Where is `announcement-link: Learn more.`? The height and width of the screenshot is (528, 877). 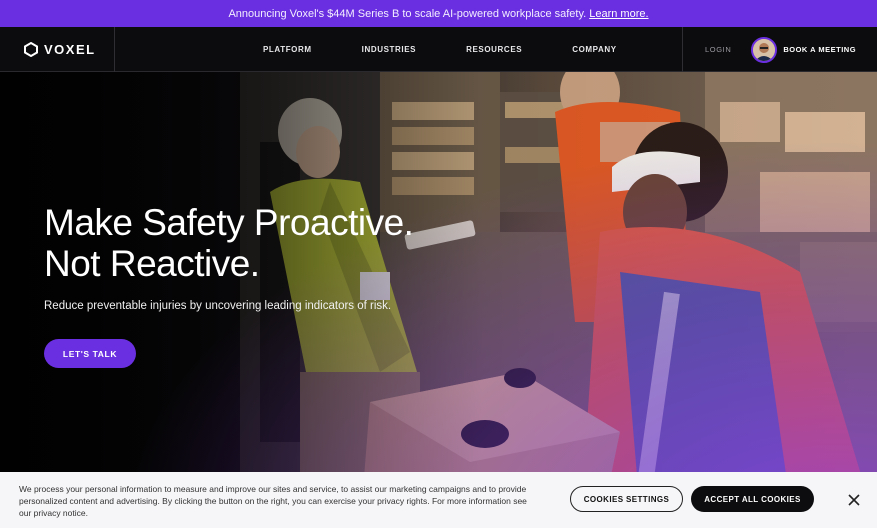 announcement-link: Learn more. is located at coordinates (618, 14).